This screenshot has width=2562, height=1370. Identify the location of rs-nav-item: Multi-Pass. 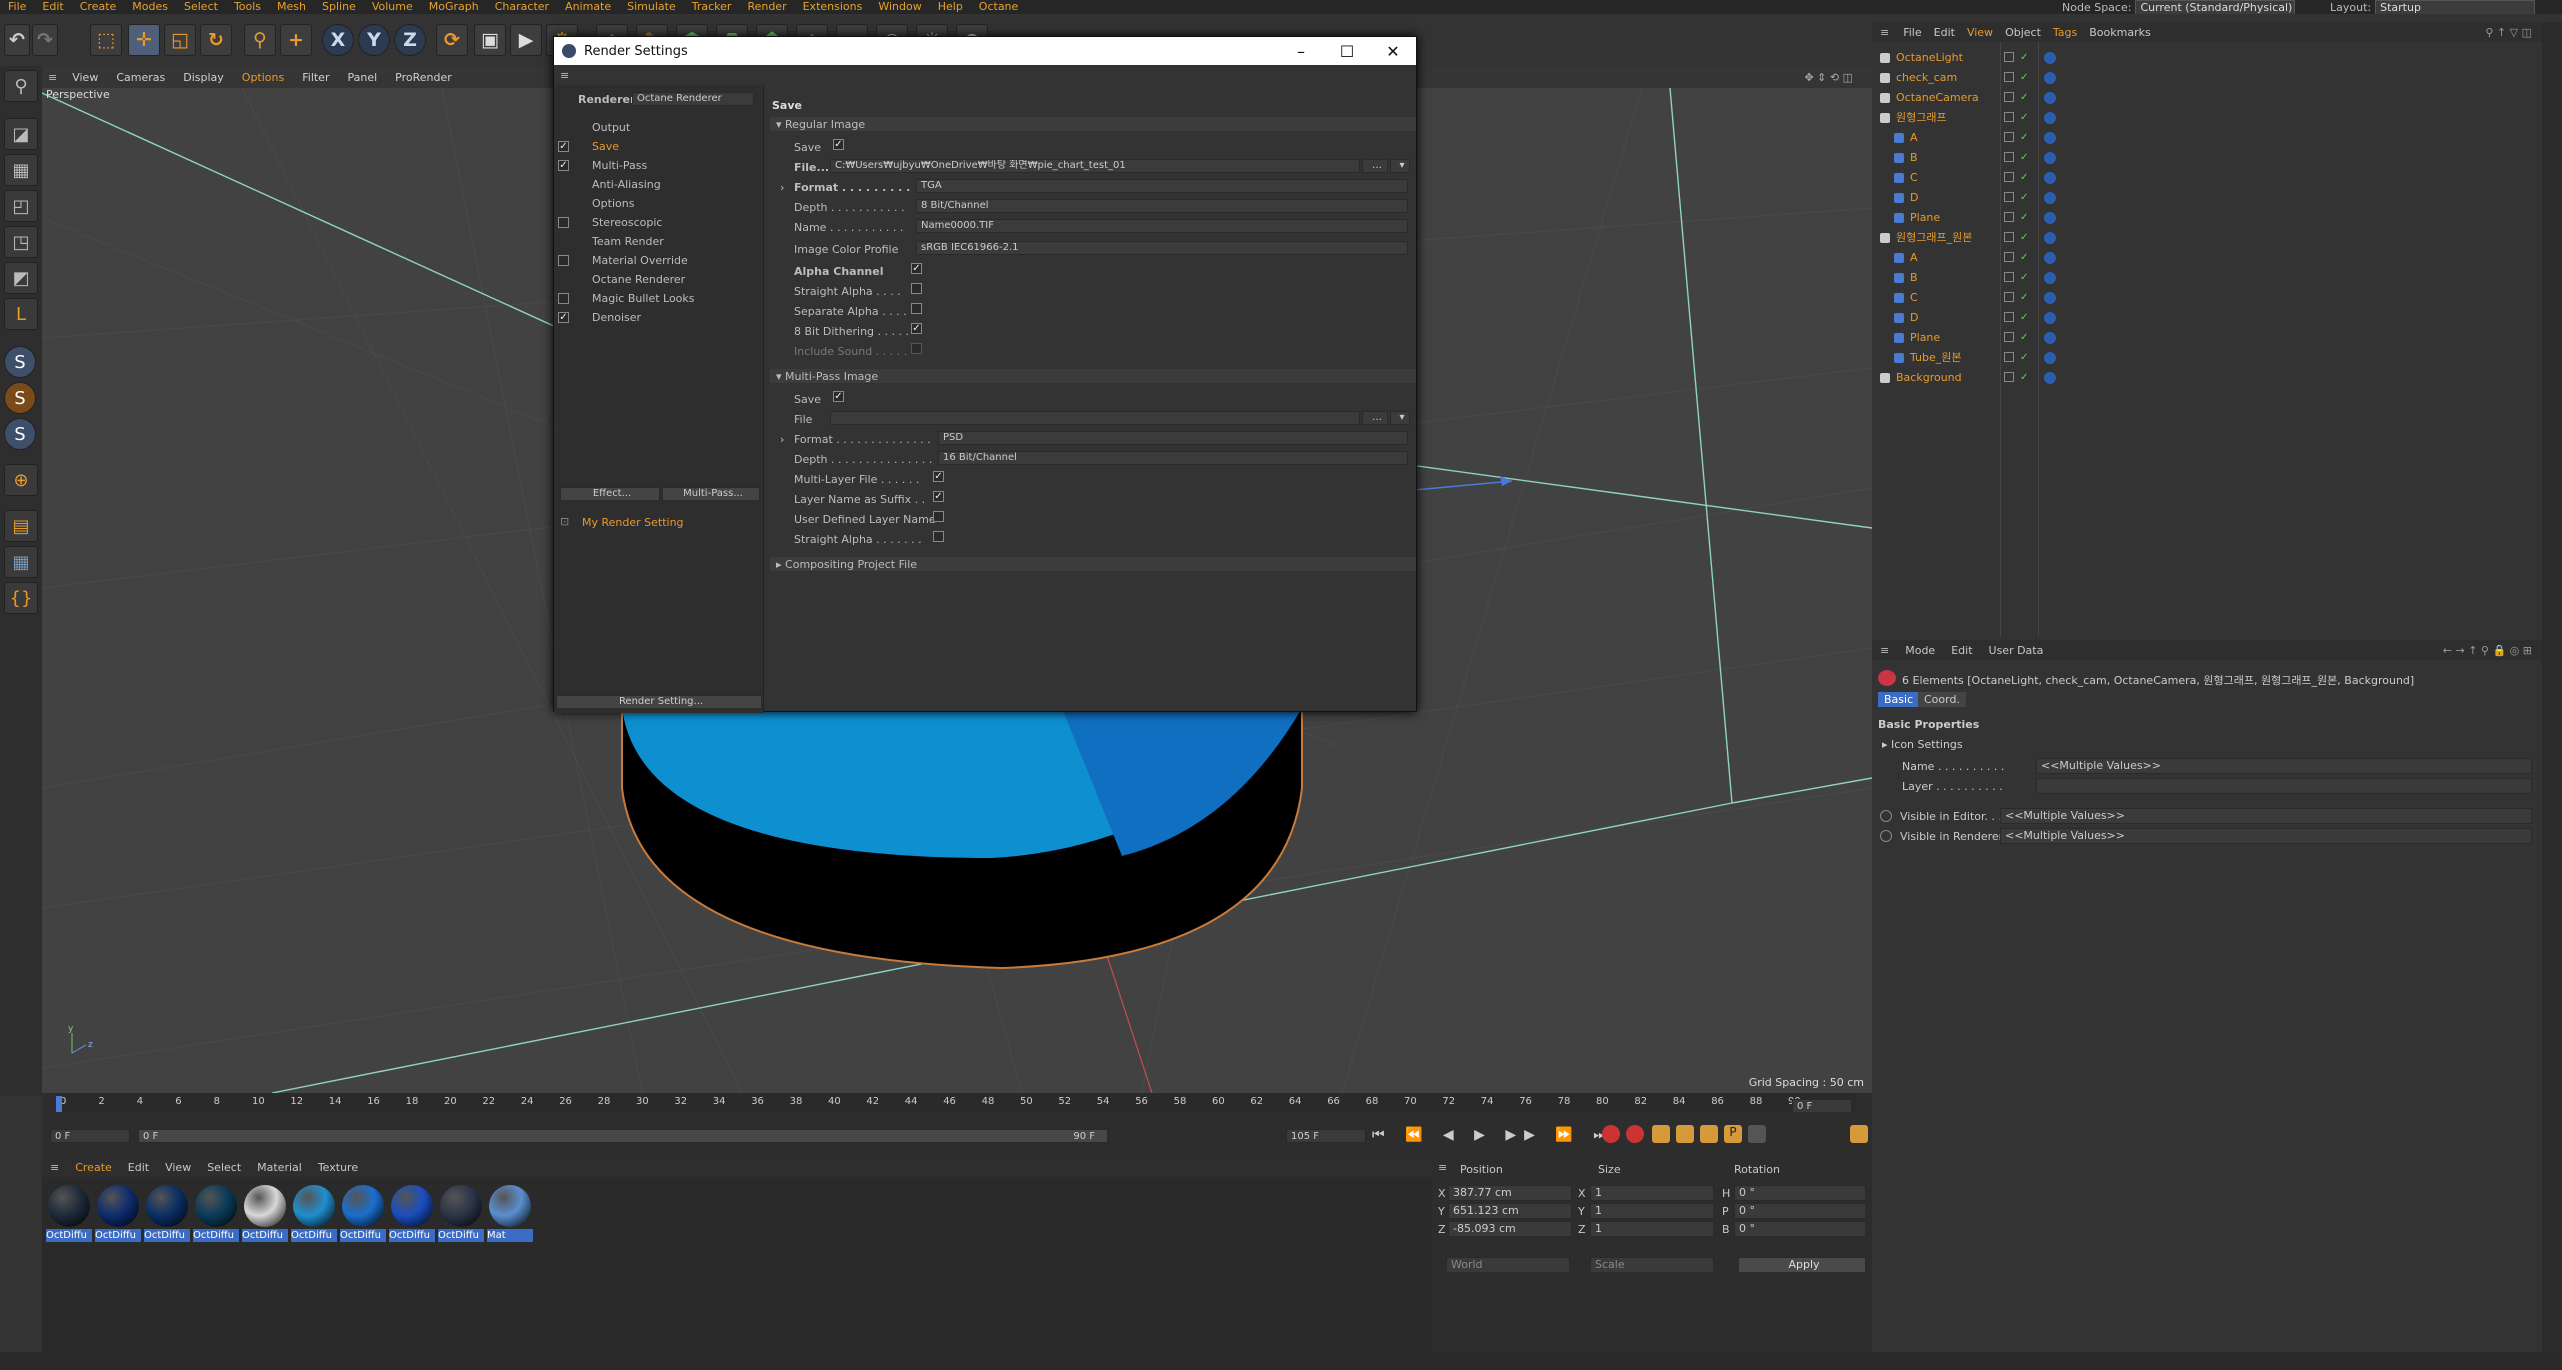
(619, 165).